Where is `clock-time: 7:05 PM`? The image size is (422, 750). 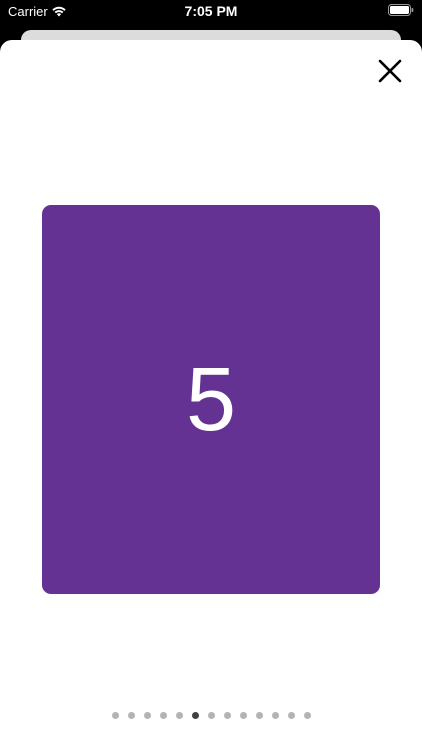
clock-time: 7:05 PM is located at coordinates (211, 11).